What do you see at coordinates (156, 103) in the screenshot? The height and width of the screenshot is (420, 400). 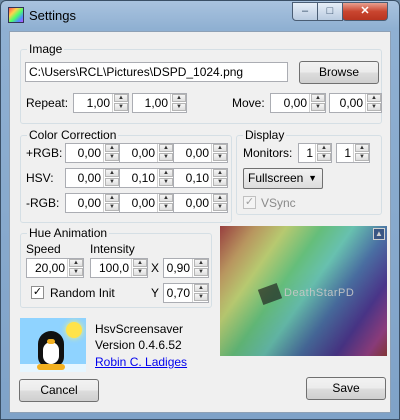 I see `repeat-y-value: 1,00` at bounding box center [156, 103].